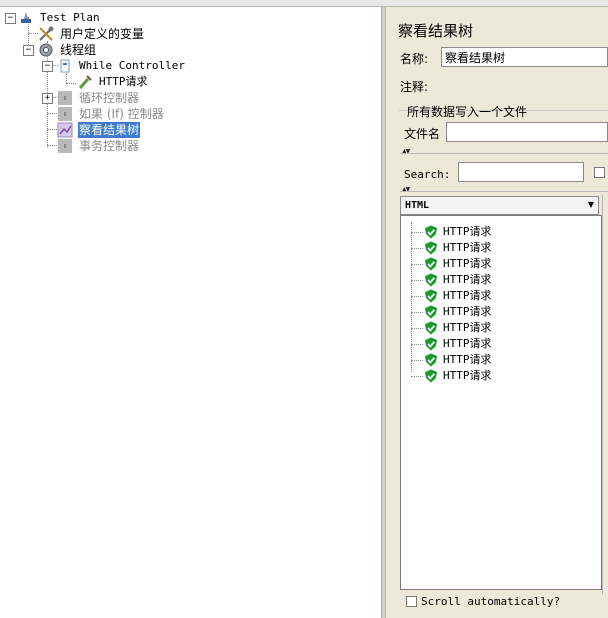  I want to click on filename-input, so click(527, 132).